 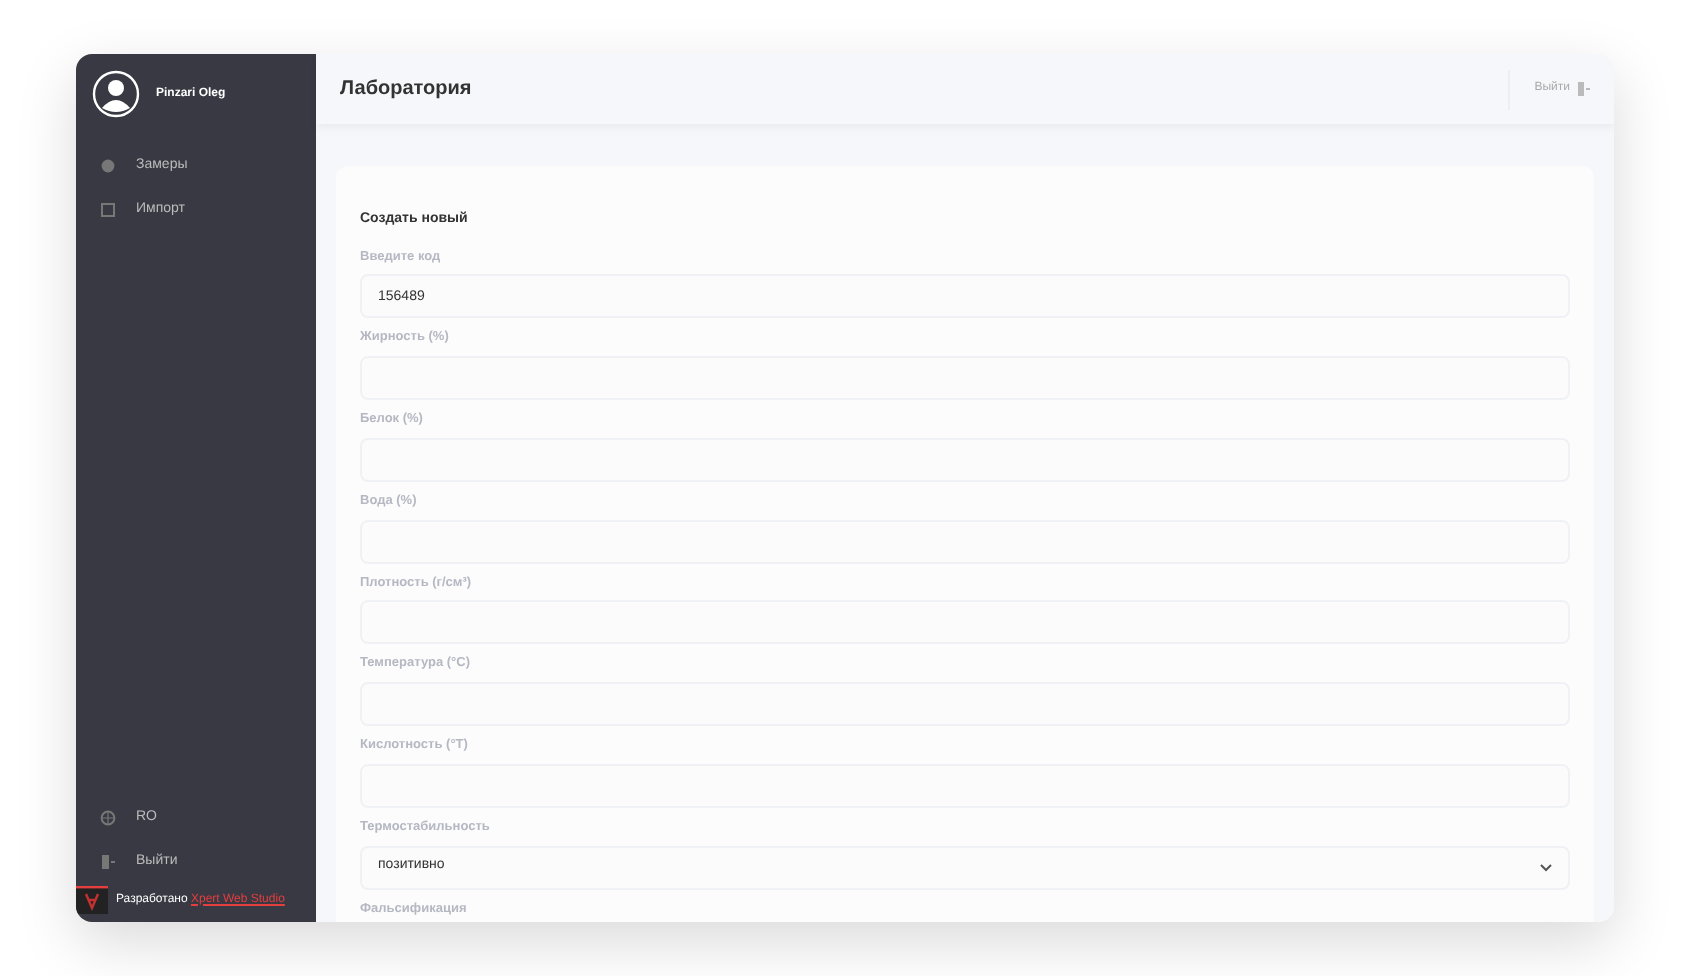 I want to click on avatar-icon, so click(x=116, y=94).